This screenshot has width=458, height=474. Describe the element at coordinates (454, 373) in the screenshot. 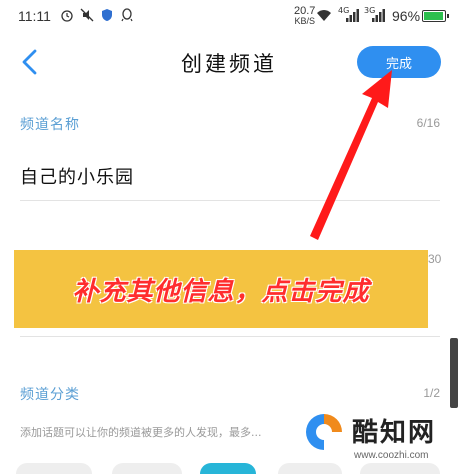

I see `scrollbar` at that location.